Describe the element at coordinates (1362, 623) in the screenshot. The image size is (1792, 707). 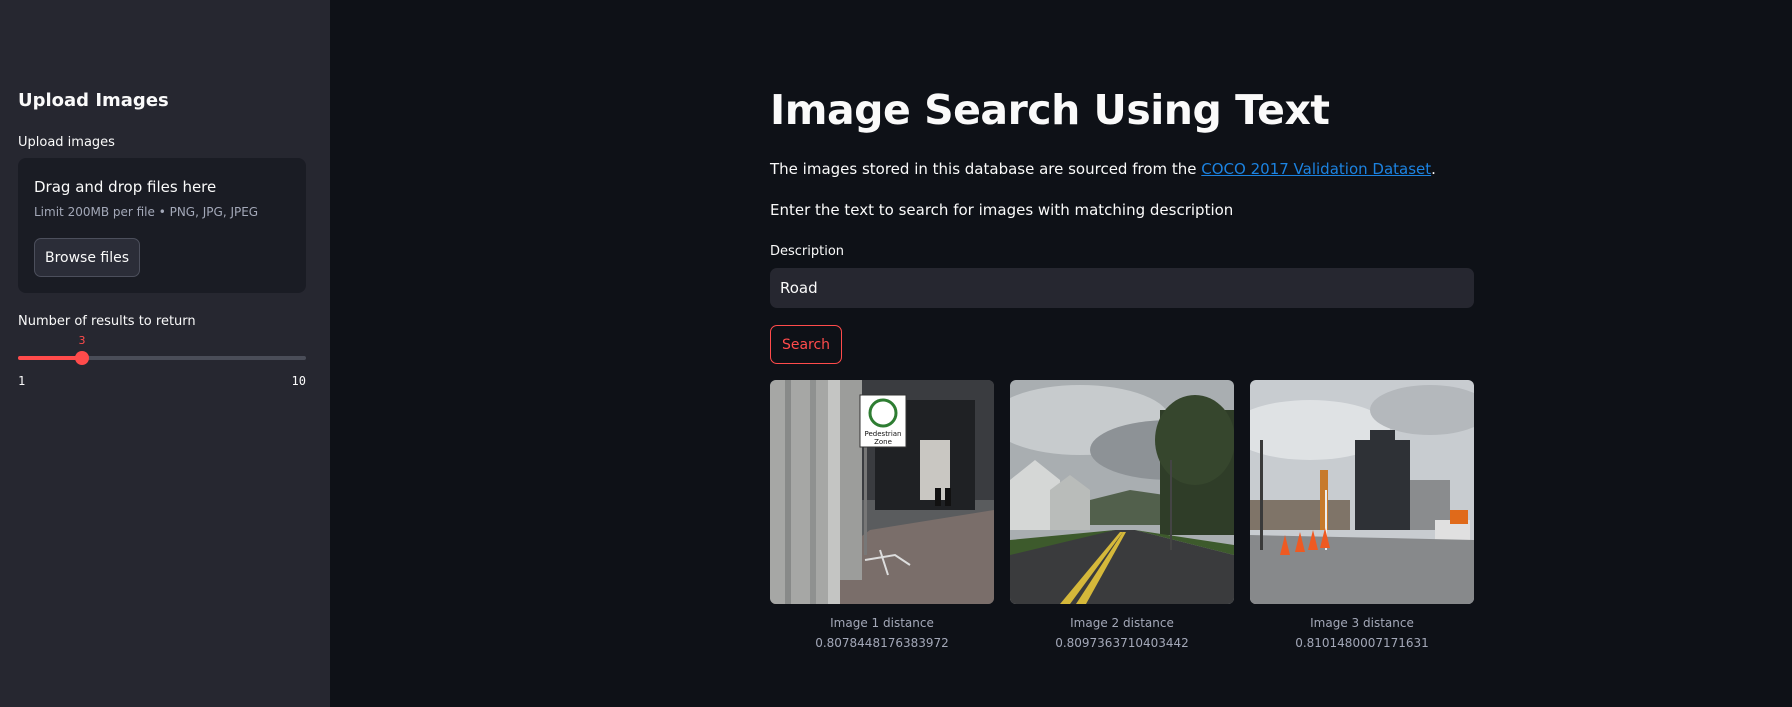
I see `result-label: Image 3 distance` at that location.